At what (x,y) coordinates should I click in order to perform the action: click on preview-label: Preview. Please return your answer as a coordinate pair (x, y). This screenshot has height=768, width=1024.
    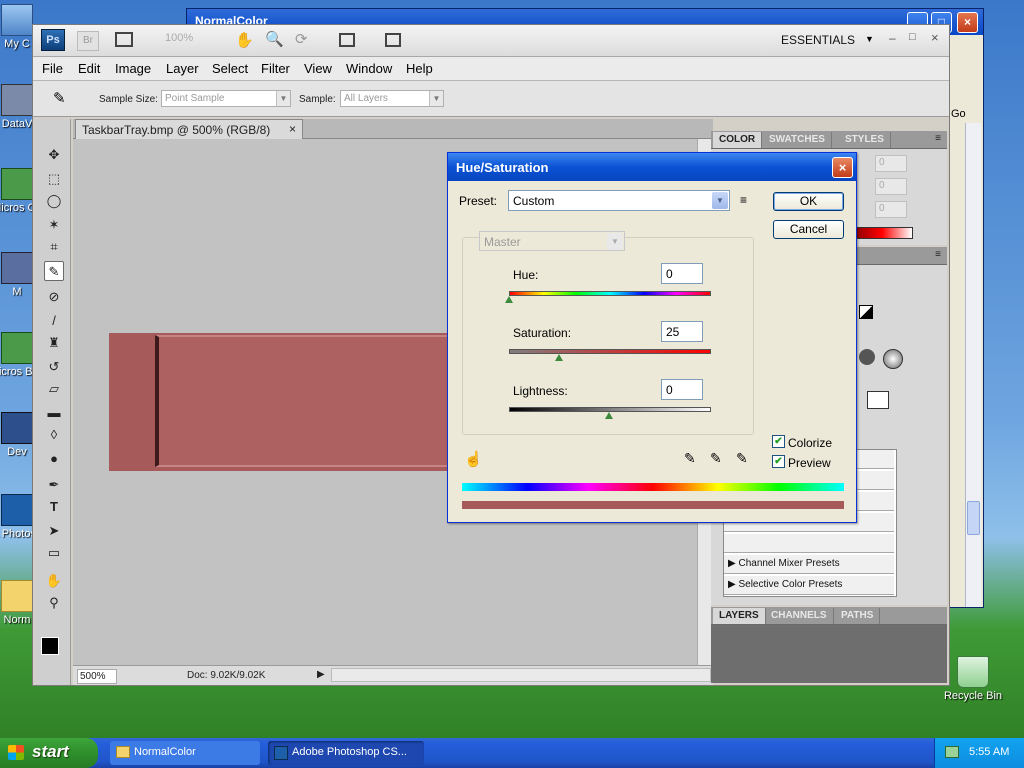
    Looking at the image, I should click on (809, 463).